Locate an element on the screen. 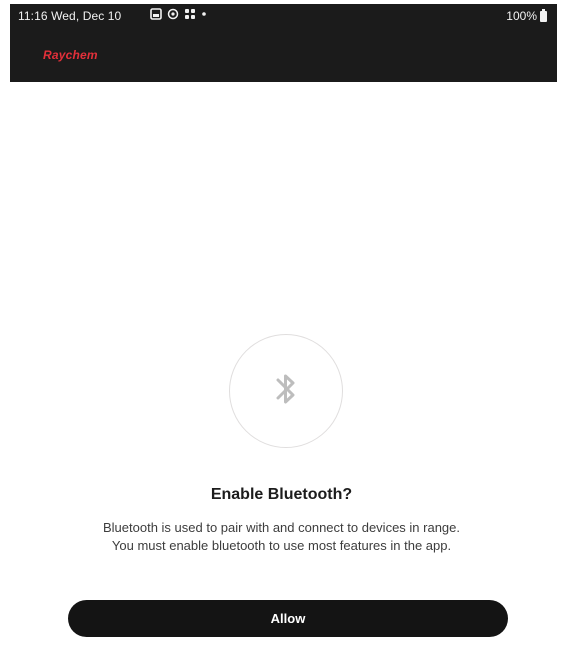 This screenshot has height=649, width=563. battery-status: 100% is located at coordinates (526, 15).